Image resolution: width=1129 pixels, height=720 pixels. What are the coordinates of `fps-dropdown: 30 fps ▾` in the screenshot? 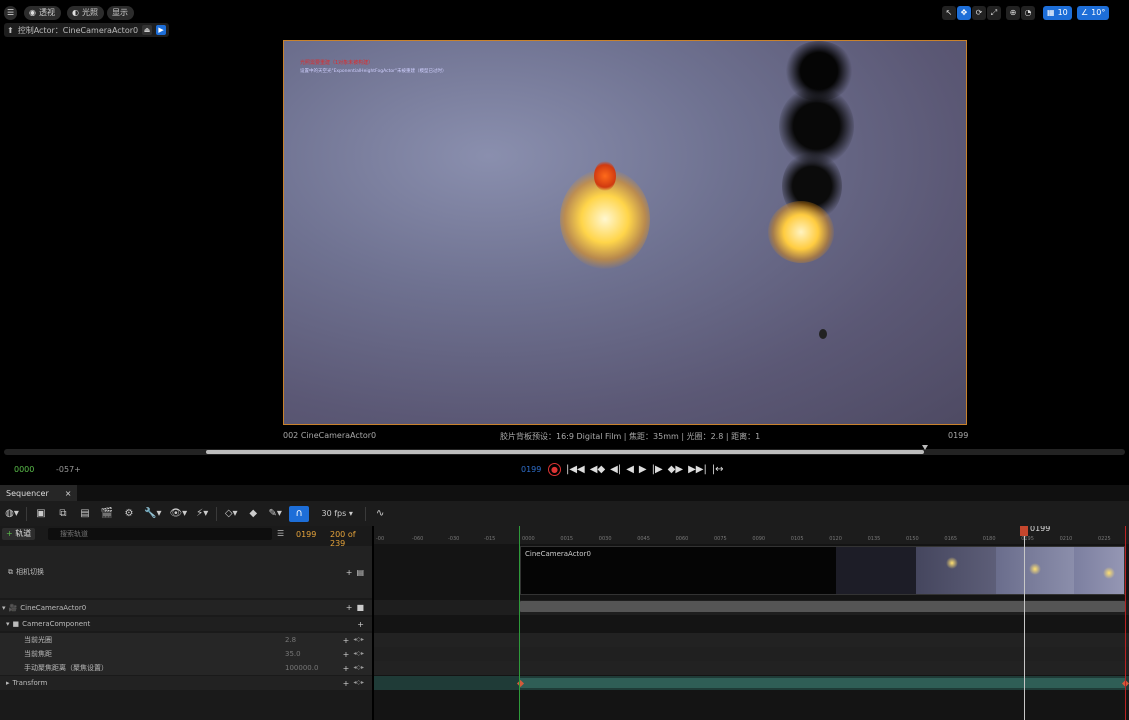 It's located at (337, 514).